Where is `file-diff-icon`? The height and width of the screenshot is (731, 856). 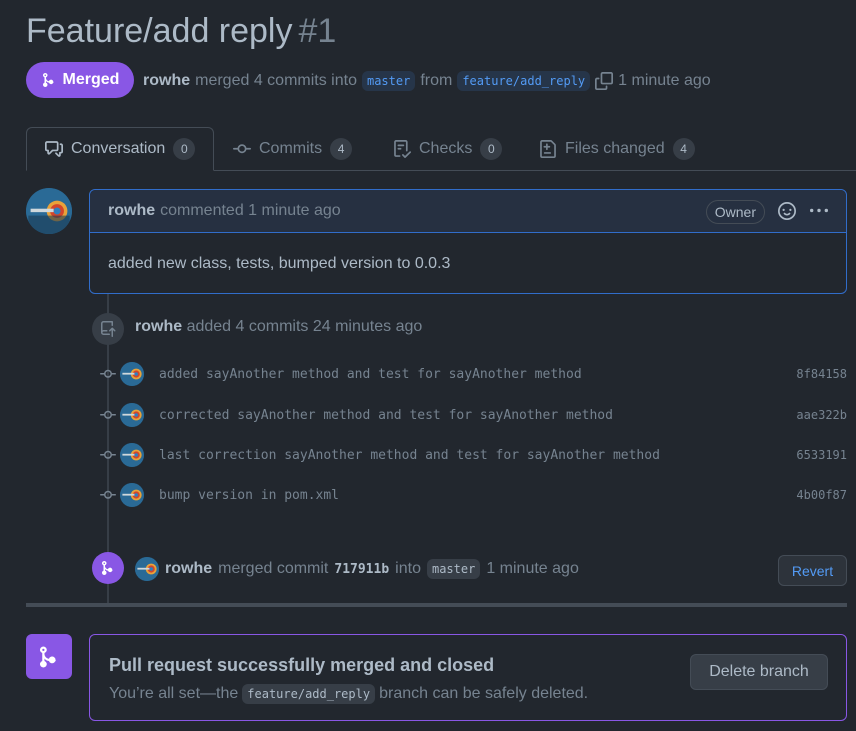
file-diff-icon is located at coordinates (548, 149).